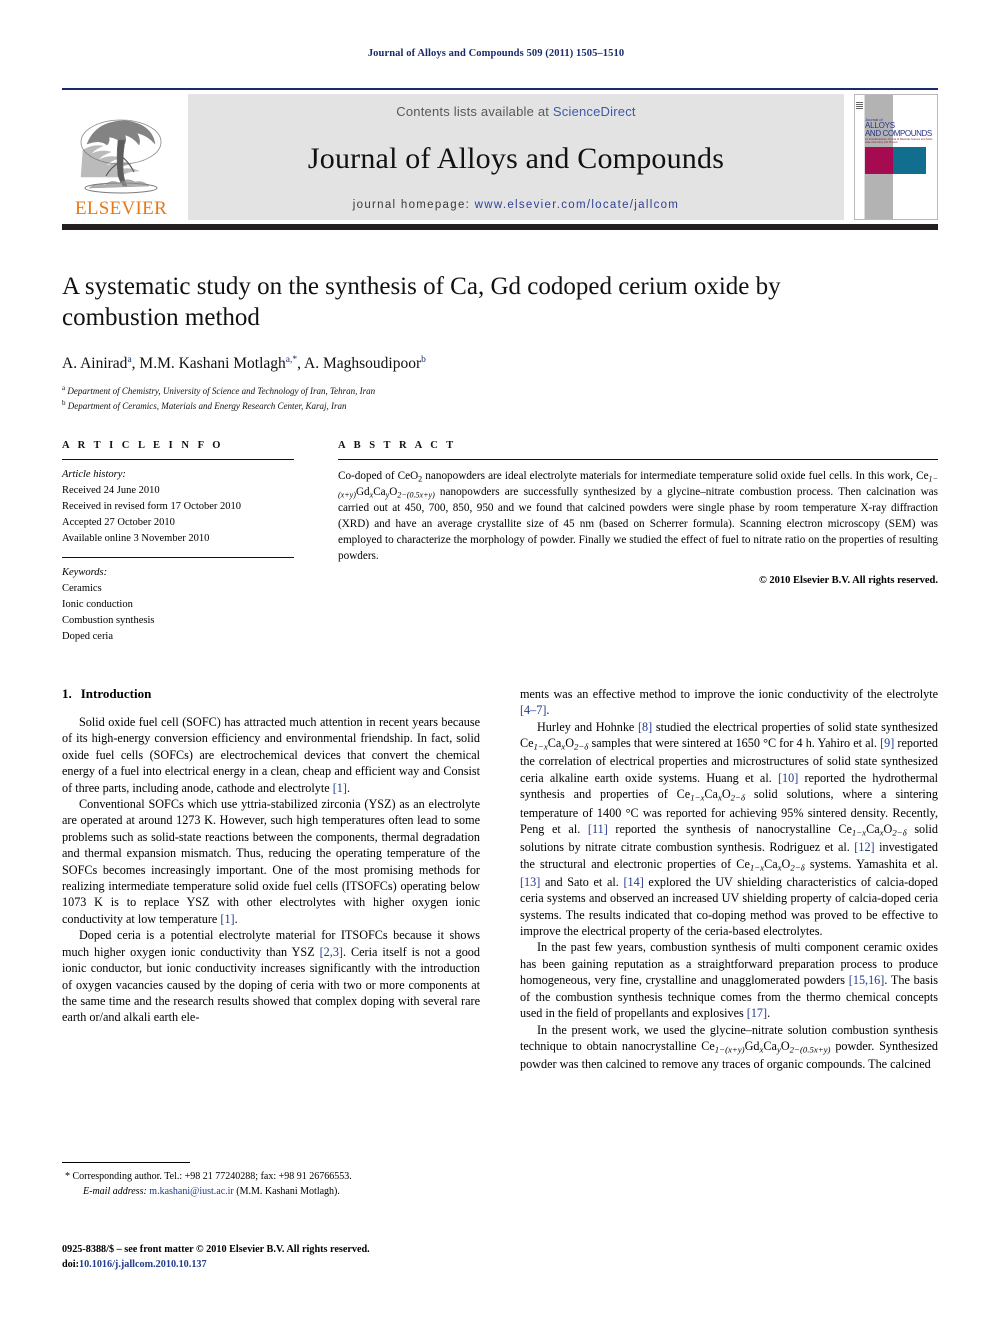 The image size is (992, 1323). What do you see at coordinates (88, 636) in the screenshot?
I see `keyword-item: Doped ceria` at bounding box center [88, 636].